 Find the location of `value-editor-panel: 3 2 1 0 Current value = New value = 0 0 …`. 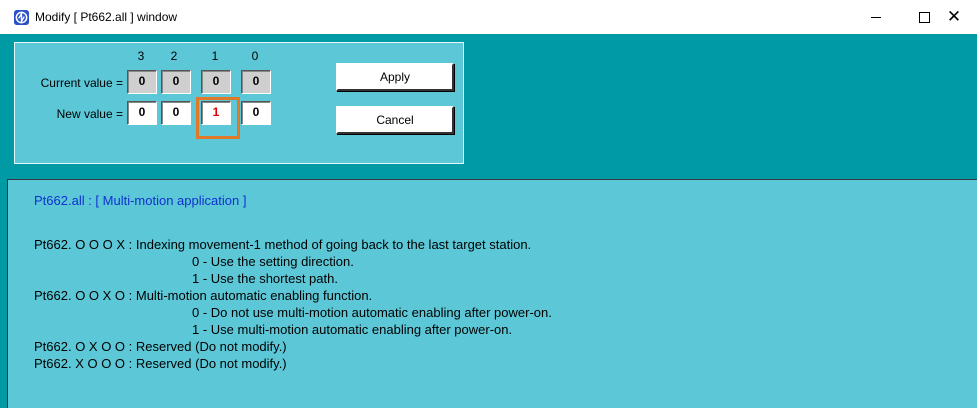

value-editor-panel: 3 2 1 0 Current value = New value = 0 0 … is located at coordinates (239, 103).